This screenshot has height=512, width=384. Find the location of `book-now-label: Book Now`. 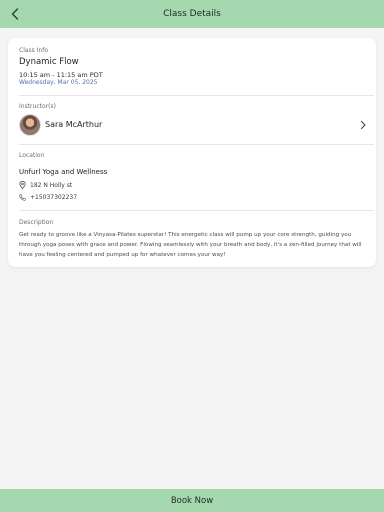

book-now-label: Book Now is located at coordinates (192, 500).